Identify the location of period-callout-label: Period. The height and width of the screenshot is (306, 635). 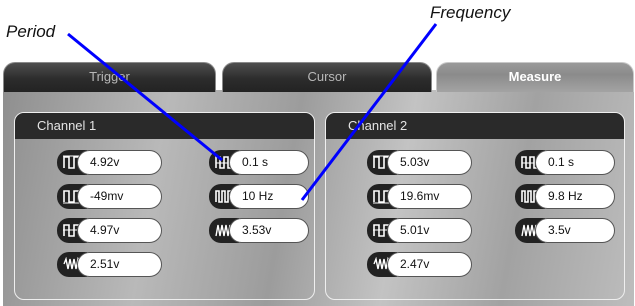
(31, 31).